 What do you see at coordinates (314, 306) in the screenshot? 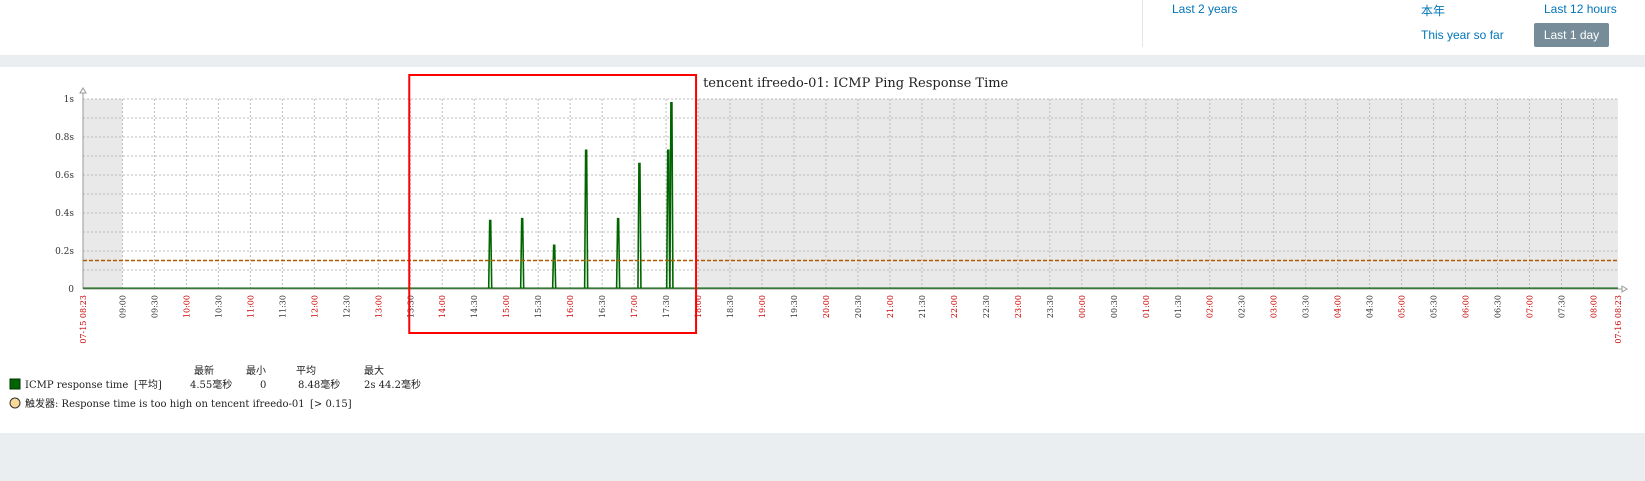
I see `x-tick-label: 12:00` at bounding box center [314, 306].